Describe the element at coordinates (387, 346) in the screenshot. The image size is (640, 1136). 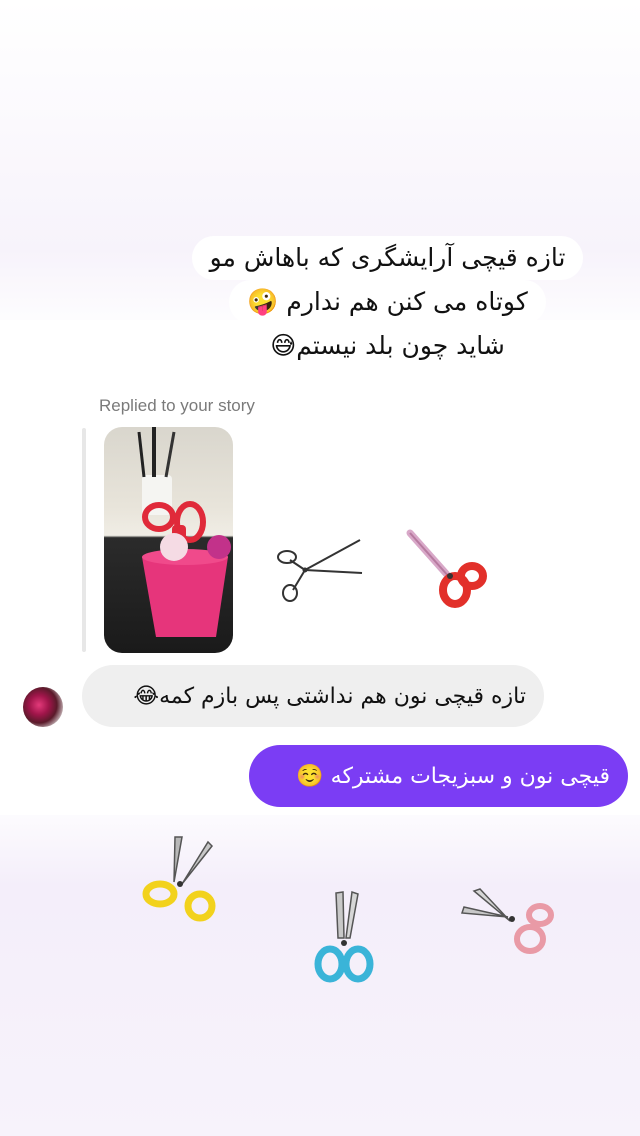
I see `caption-line-3: شاید چون بلد نیستم😅` at that location.